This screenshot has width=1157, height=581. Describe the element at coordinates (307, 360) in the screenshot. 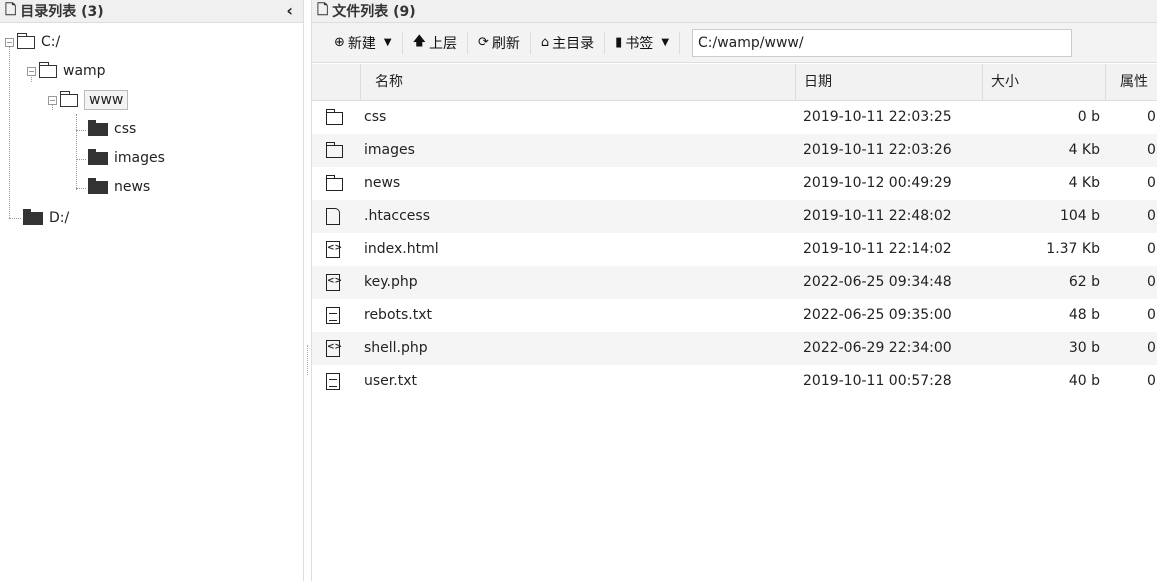

I see `splitter-grip` at that location.